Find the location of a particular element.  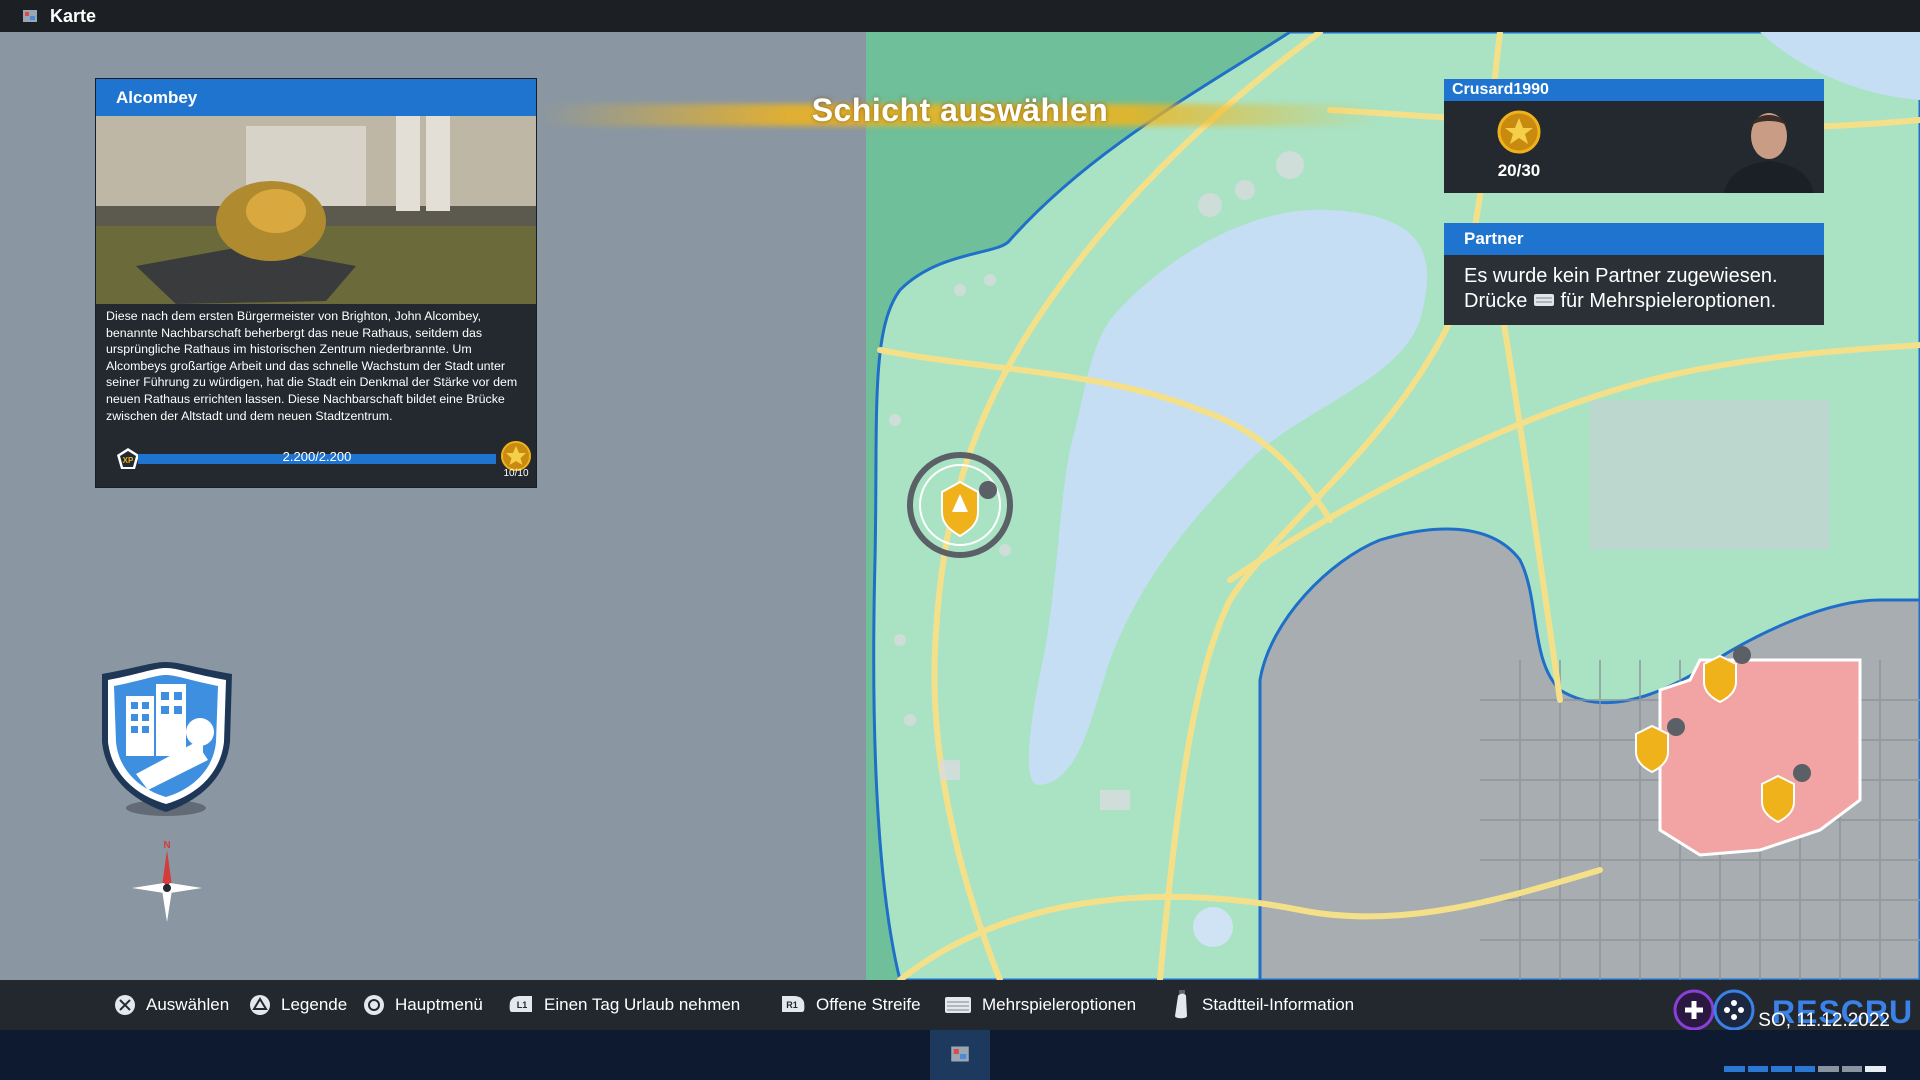

player-panel: Crusard1990 20/30 is located at coordinates (1634, 136).